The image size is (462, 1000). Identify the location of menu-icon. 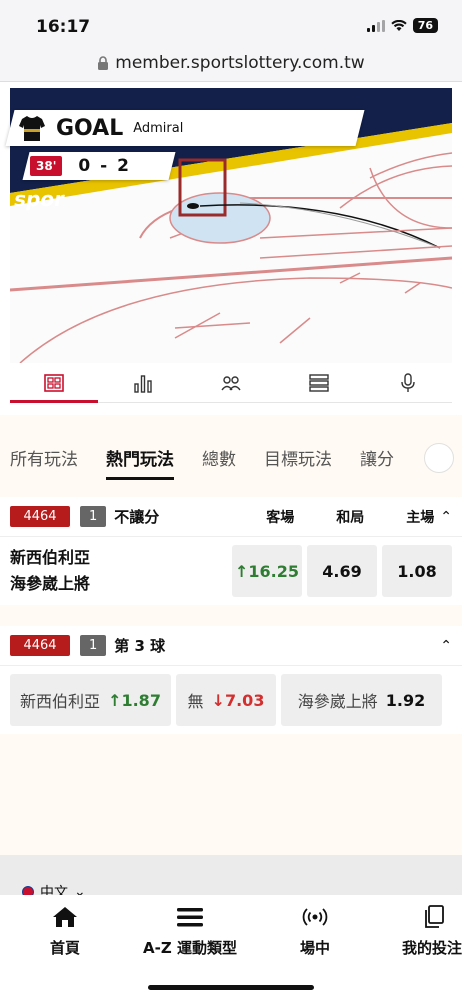
(190, 917).